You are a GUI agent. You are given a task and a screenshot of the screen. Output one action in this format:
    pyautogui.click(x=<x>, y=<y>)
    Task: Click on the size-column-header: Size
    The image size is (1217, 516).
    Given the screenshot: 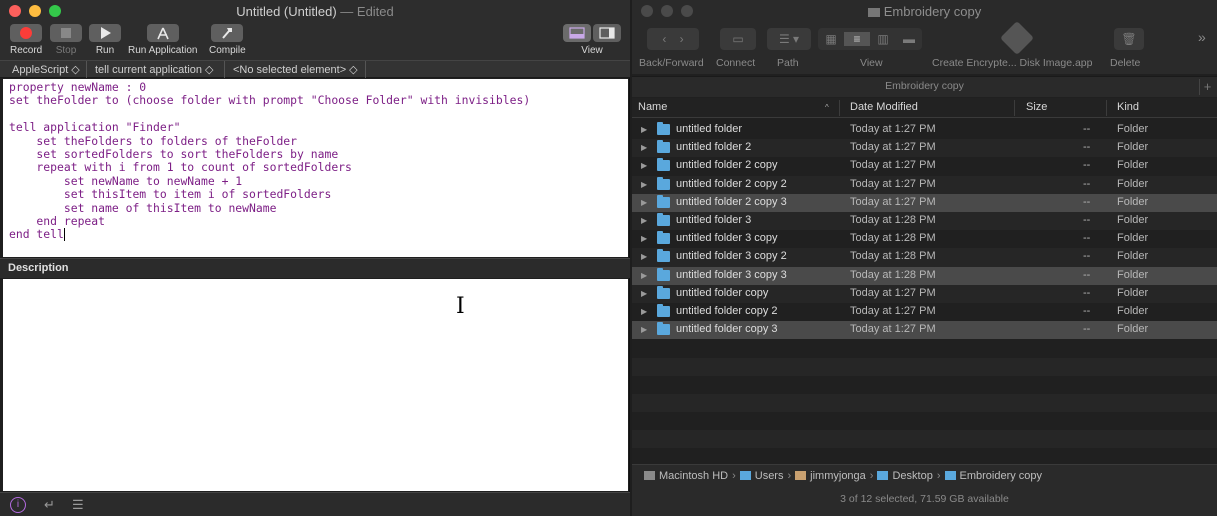 What is the action you would take?
    pyautogui.click(x=1036, y=107)
    